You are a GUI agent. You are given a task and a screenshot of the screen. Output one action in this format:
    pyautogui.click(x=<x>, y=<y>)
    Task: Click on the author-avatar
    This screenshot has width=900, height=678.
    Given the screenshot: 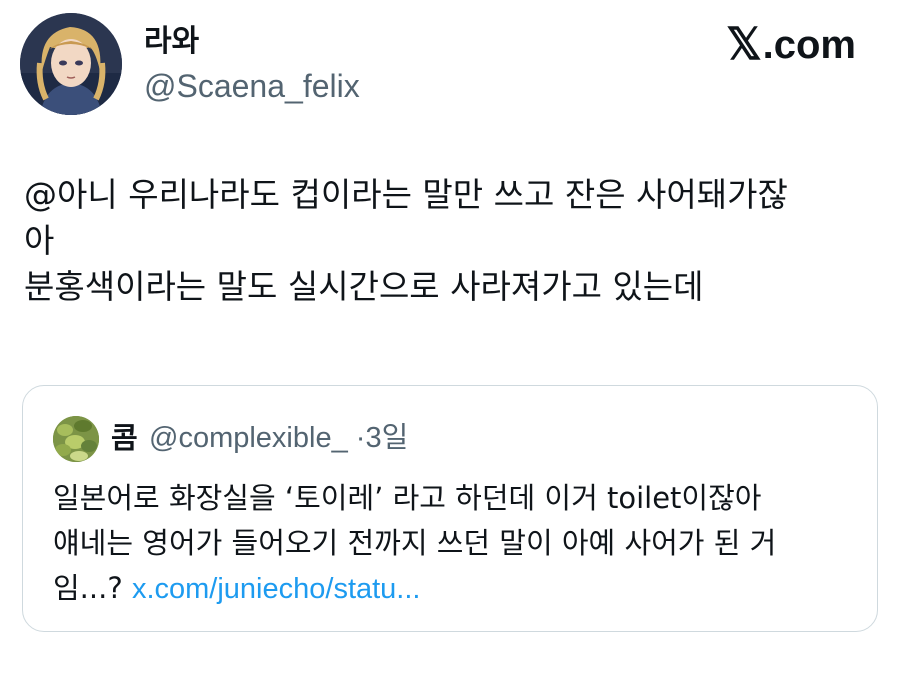 What is the action you would take?
    pyautogui.click(x=71, y=64)
    